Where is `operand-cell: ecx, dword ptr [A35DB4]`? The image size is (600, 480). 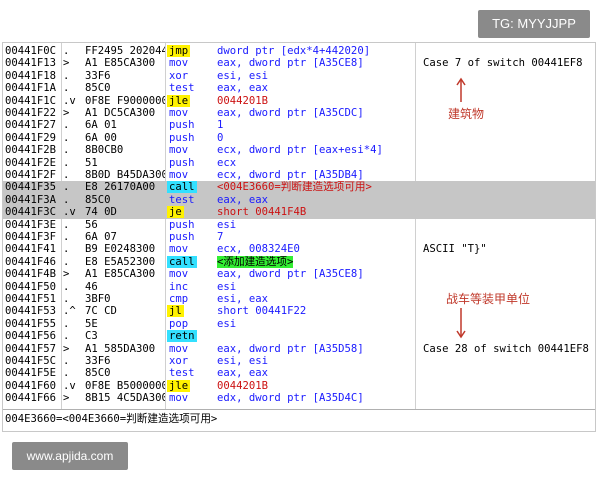
operand-cell: ecx, dword ptr [A35DB4] is located at coordinates (314, 175).